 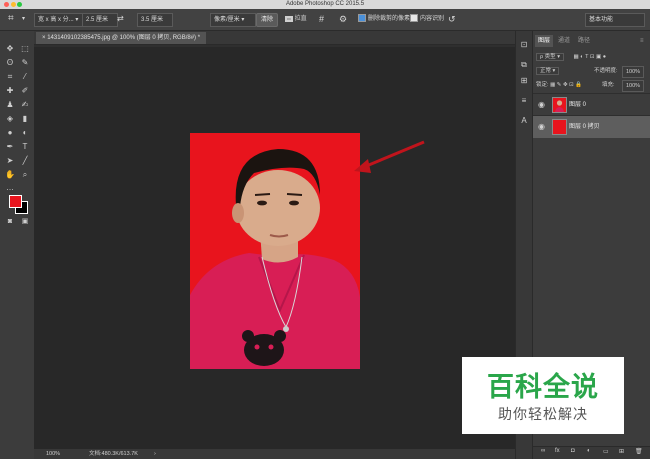 I want to click on eraser-tool-icon: ◈, so click(x=10, y=119).